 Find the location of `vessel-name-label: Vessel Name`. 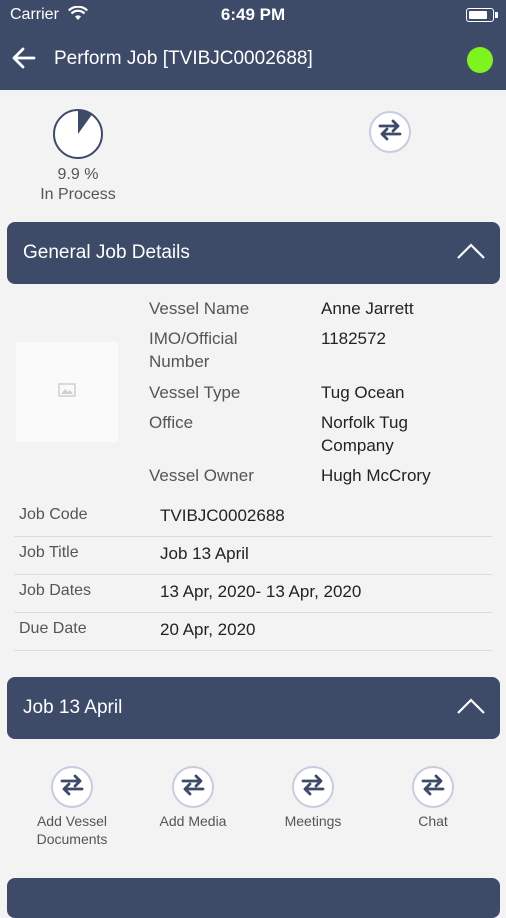

vessel-name-label: Vessel Name is located at coordinates (199, 308).